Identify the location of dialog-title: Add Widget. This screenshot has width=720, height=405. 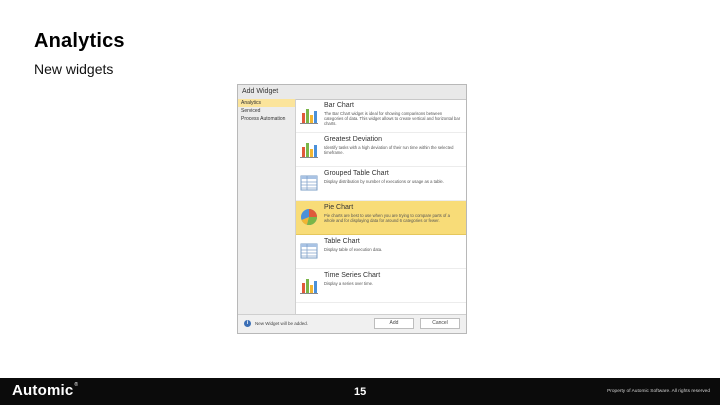
(352, 92).